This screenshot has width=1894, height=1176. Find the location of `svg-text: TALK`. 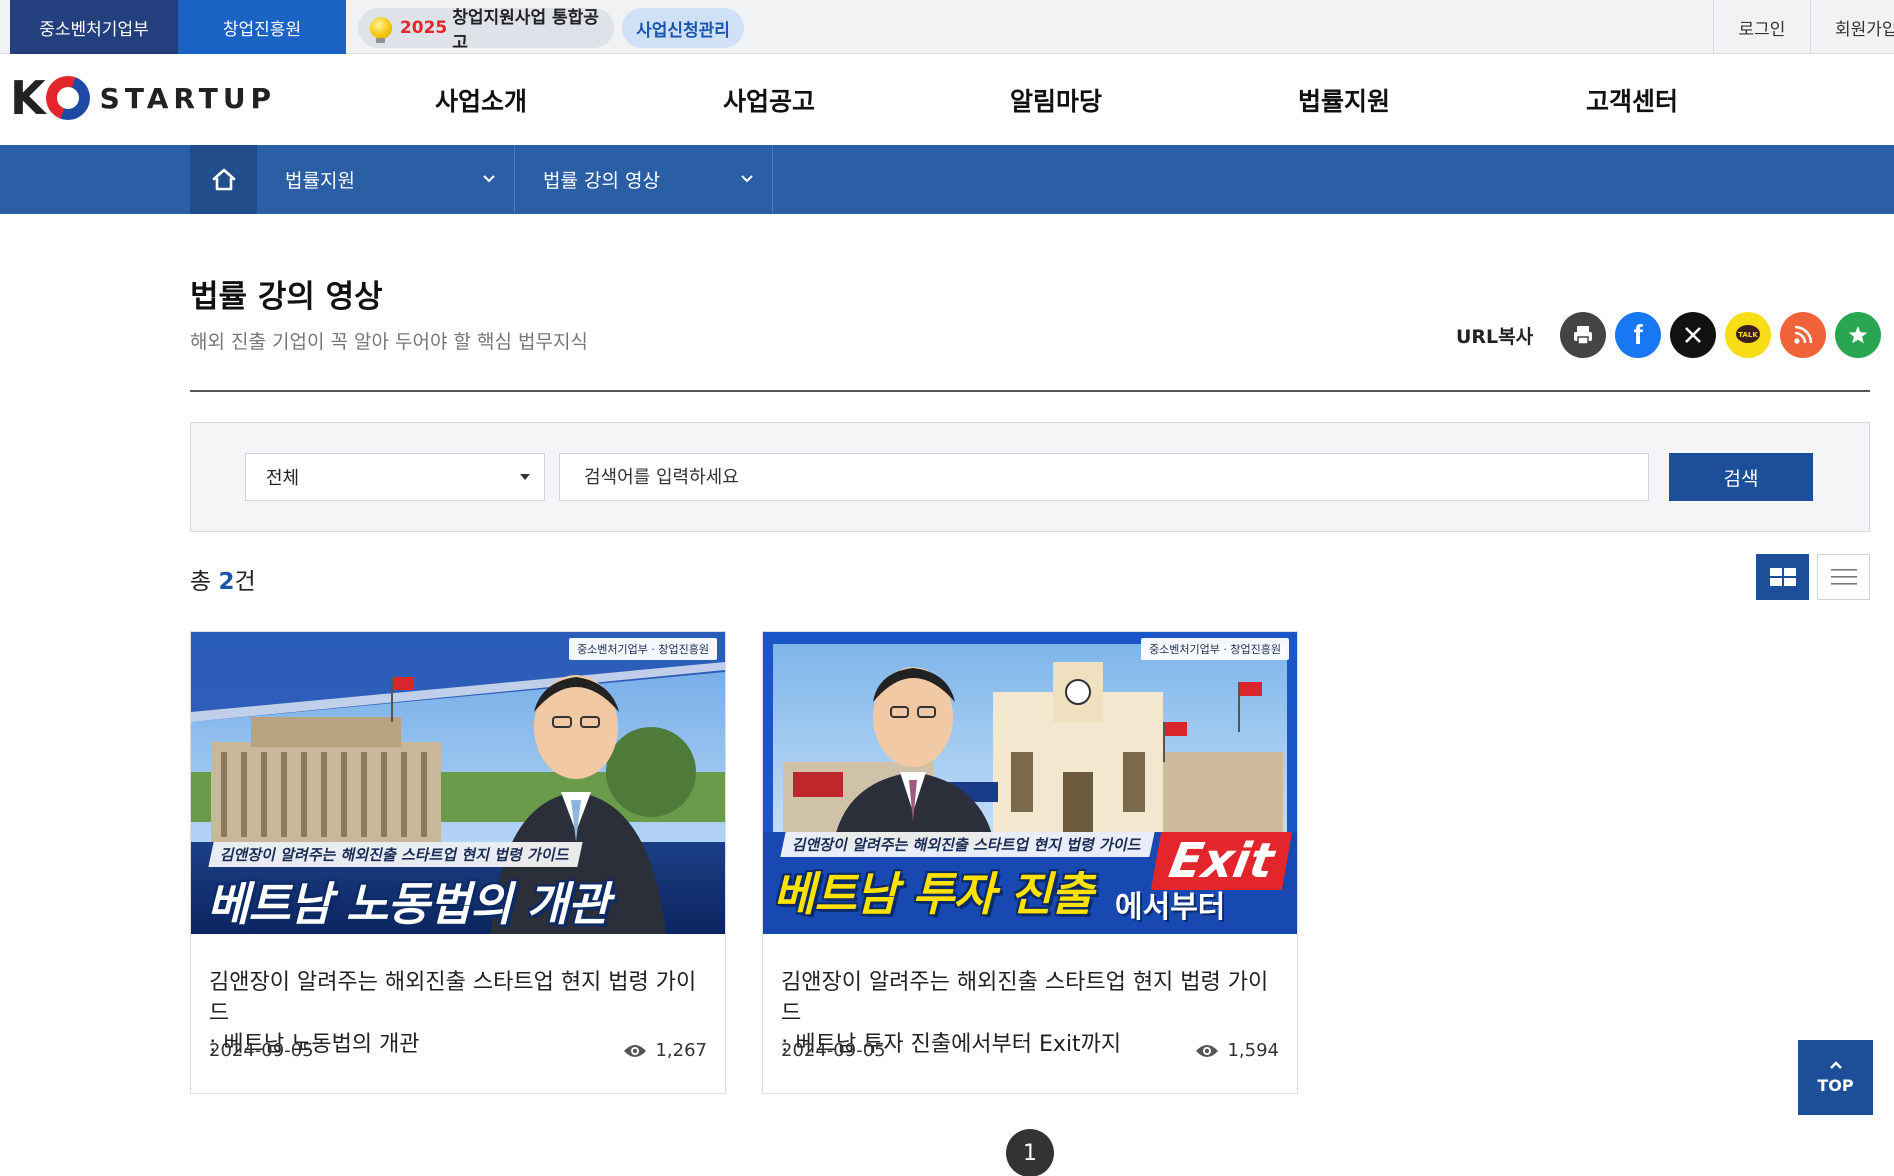

svg-text: TALK is located at coordinates (1748, 335).